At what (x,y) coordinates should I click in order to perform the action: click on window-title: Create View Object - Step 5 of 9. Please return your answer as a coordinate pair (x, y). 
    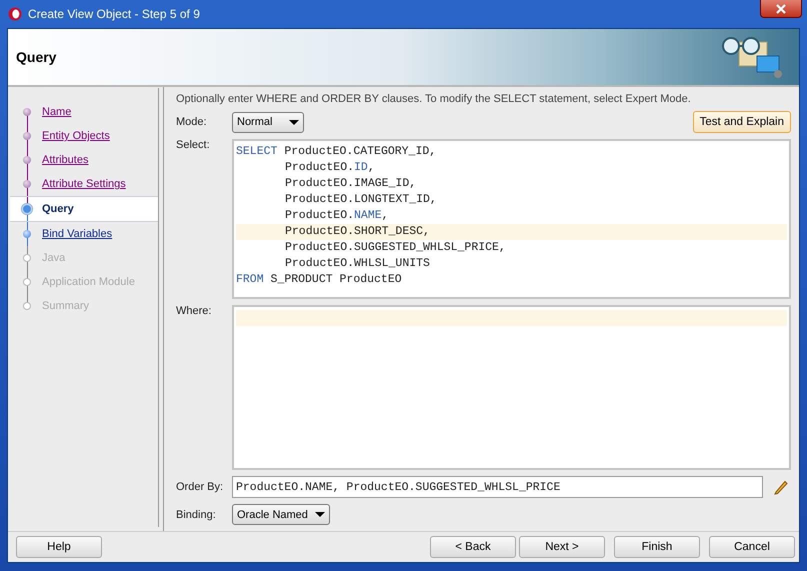
    Looking at the image, I should click on (114, 14).